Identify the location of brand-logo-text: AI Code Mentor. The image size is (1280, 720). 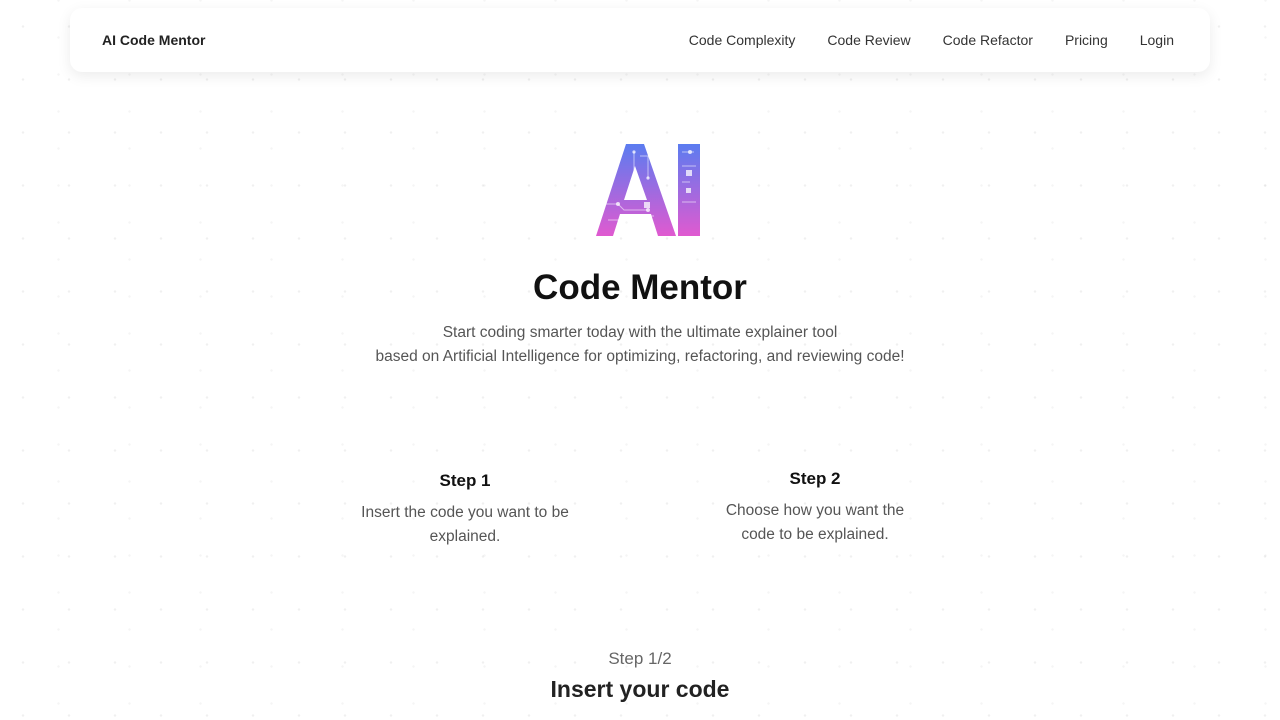
(153, 40).